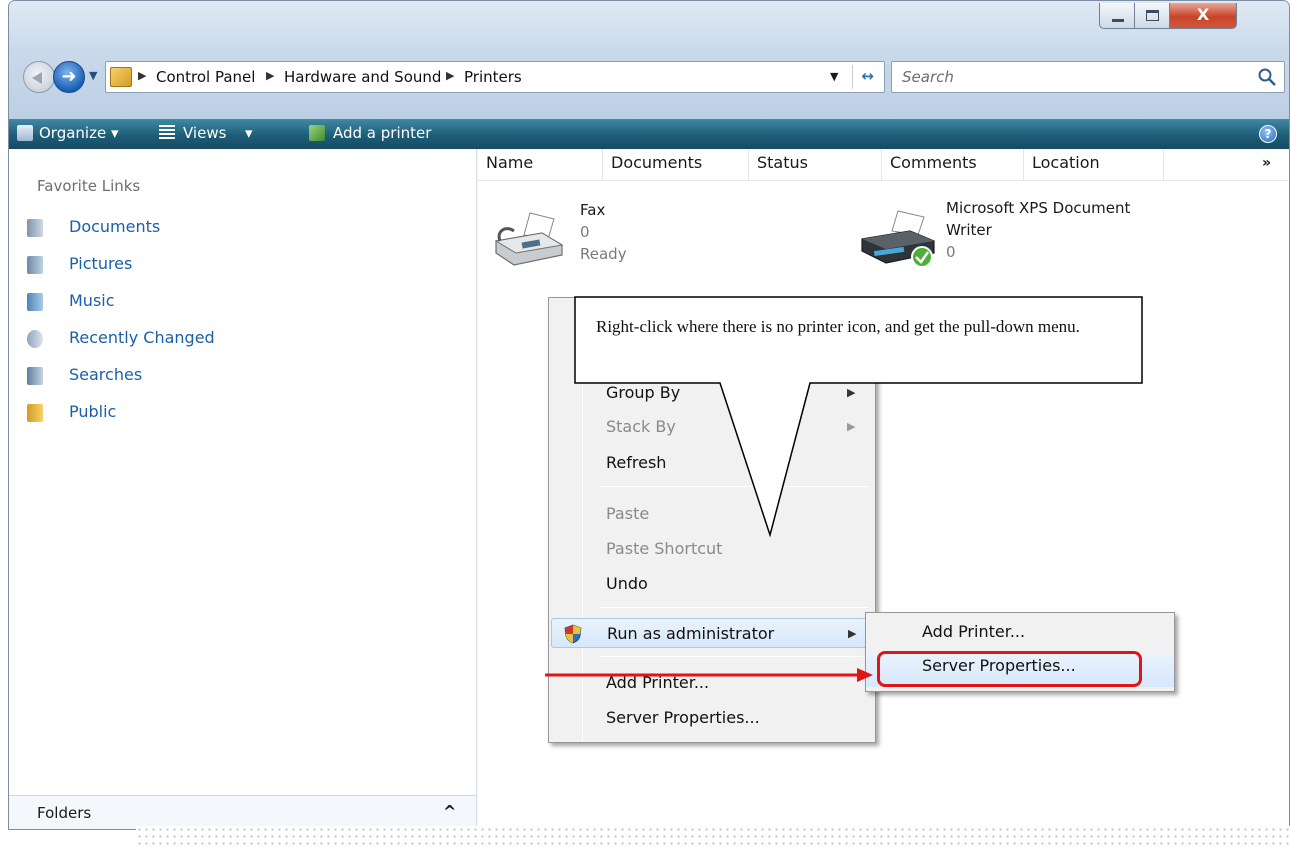  I want to click on more-columns-icon: », so click(1266, 163).